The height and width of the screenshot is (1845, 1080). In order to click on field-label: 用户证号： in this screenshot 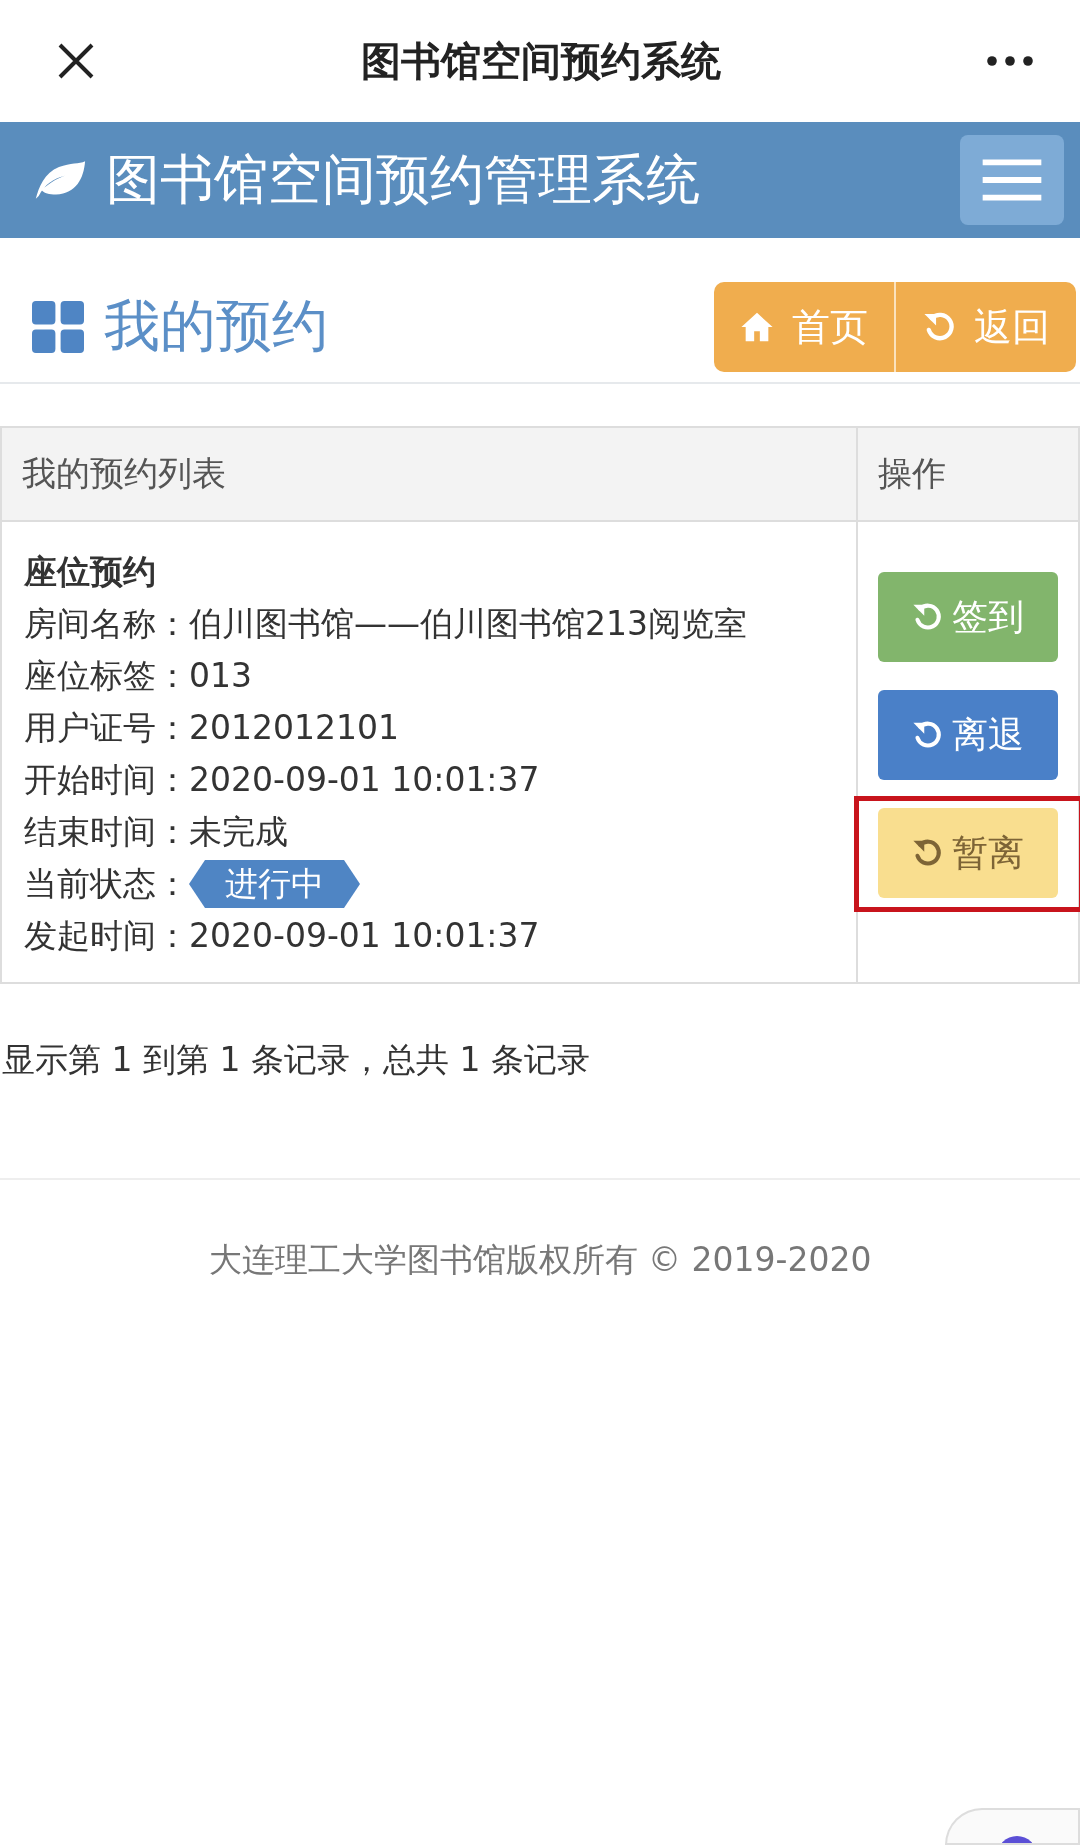, I will do `click(106, 728)`.